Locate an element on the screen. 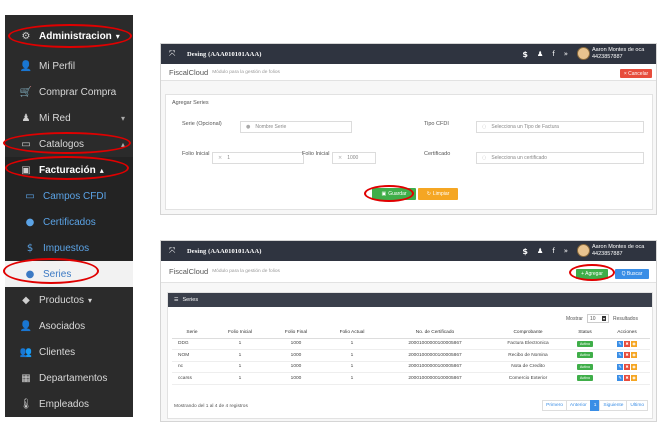 The width and height of the screenshot is (666, 447). sidebar-item-clientes: 👥 Clientes is located at coordinates (69, 352).